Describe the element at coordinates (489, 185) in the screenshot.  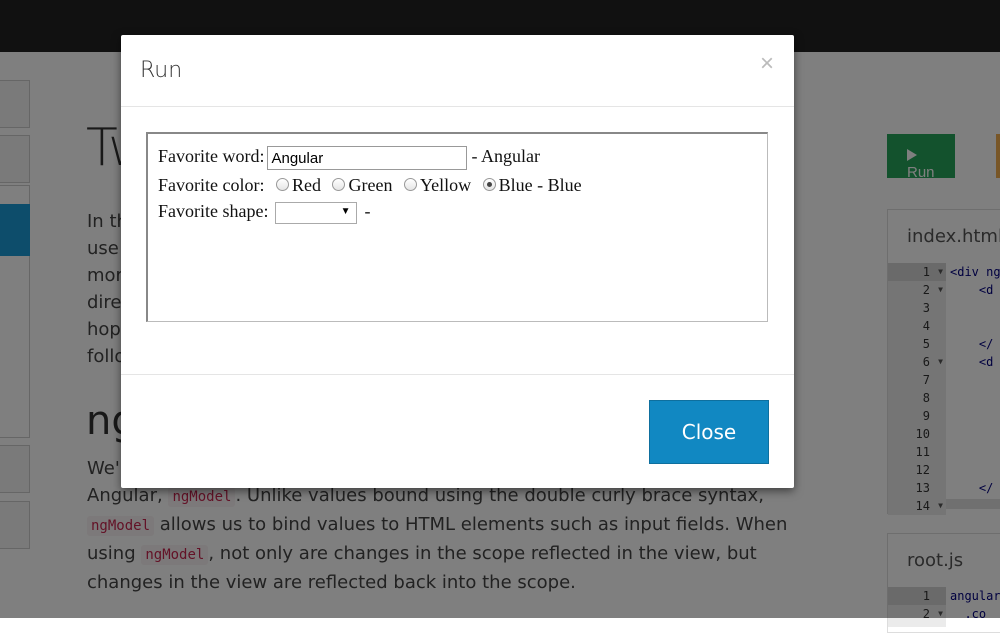
I see `radio-blue` at that location.